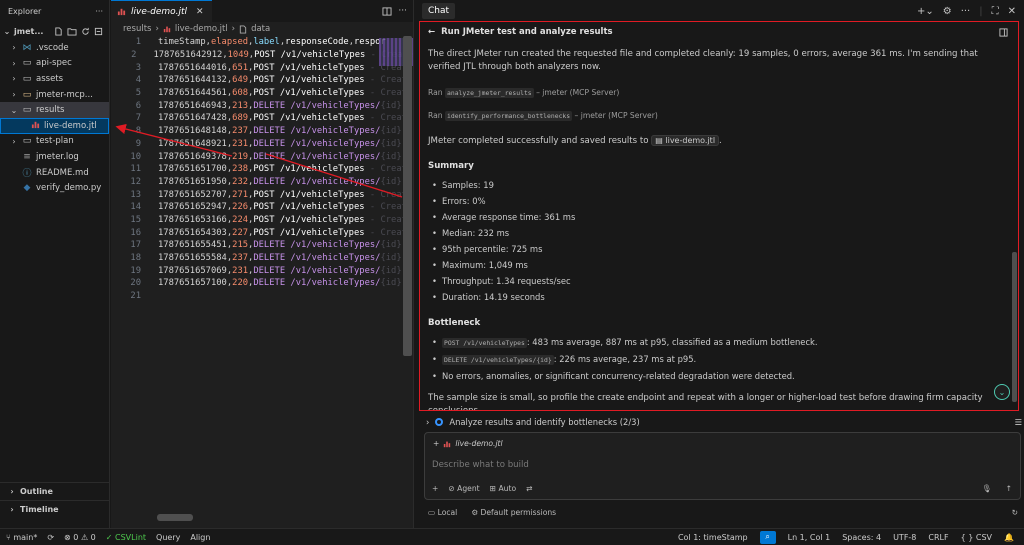  I want to click on attach-icon: +, so click(435, 488).